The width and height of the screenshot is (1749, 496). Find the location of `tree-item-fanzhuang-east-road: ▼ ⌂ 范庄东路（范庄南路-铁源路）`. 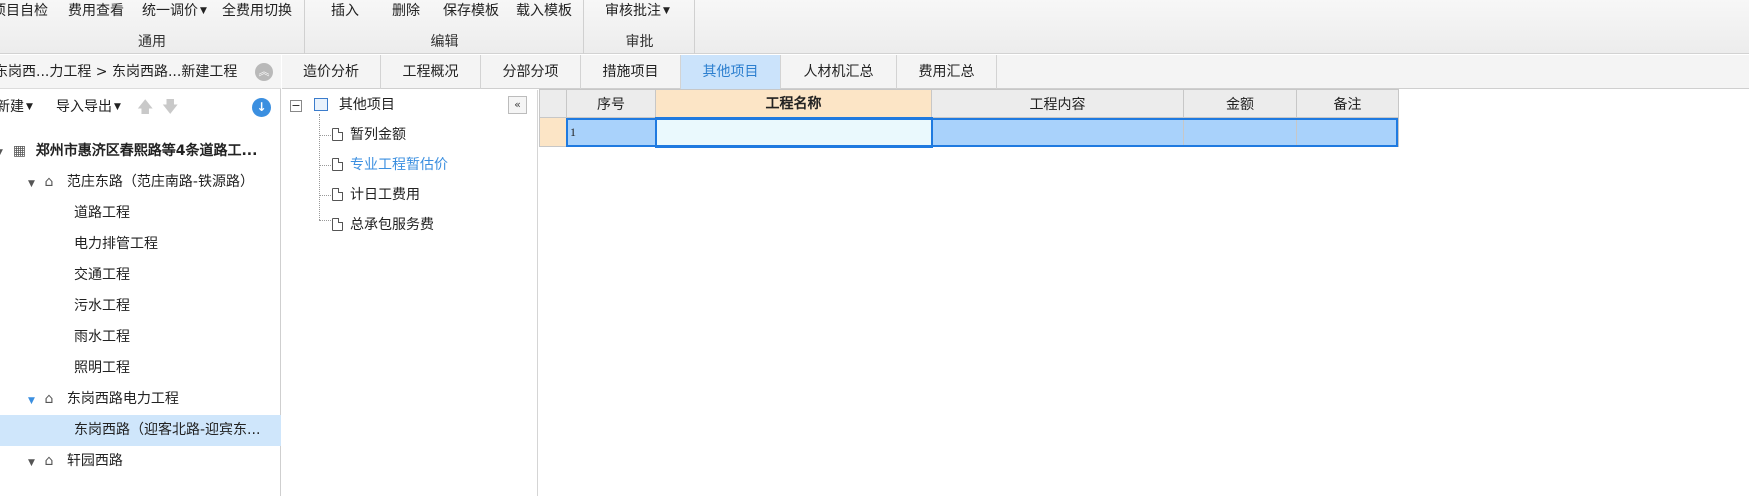

tree-item-fanzhuang-east-road: ▼ ⌂ 范庄东路（范庄南路-铁源路） is located at coordinates (141, 182).